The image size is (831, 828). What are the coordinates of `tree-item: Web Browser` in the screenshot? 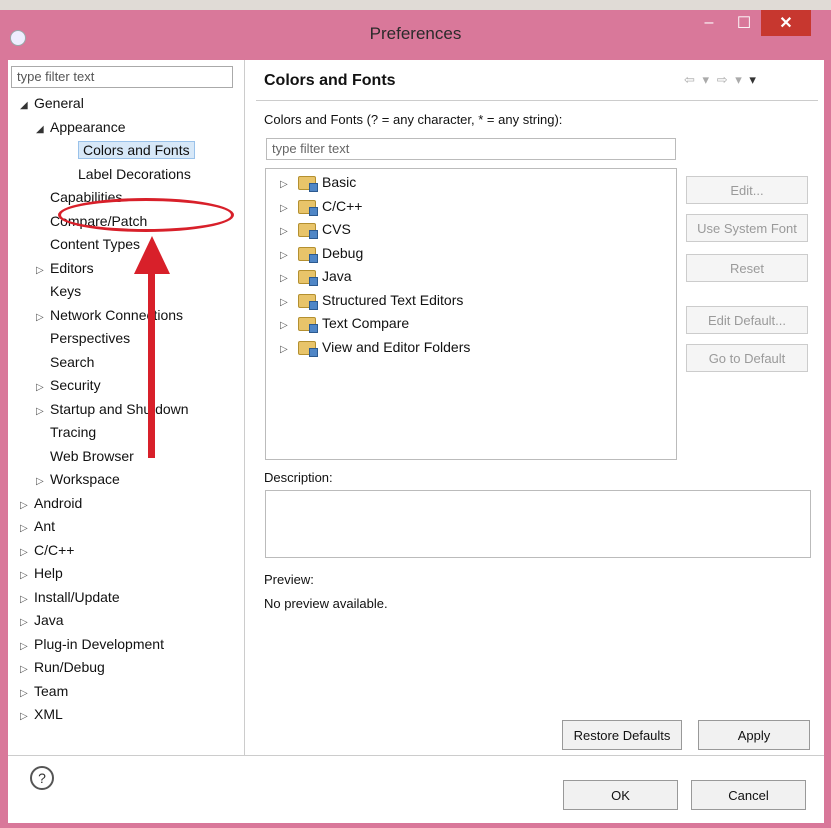 It's located at (85, 456).